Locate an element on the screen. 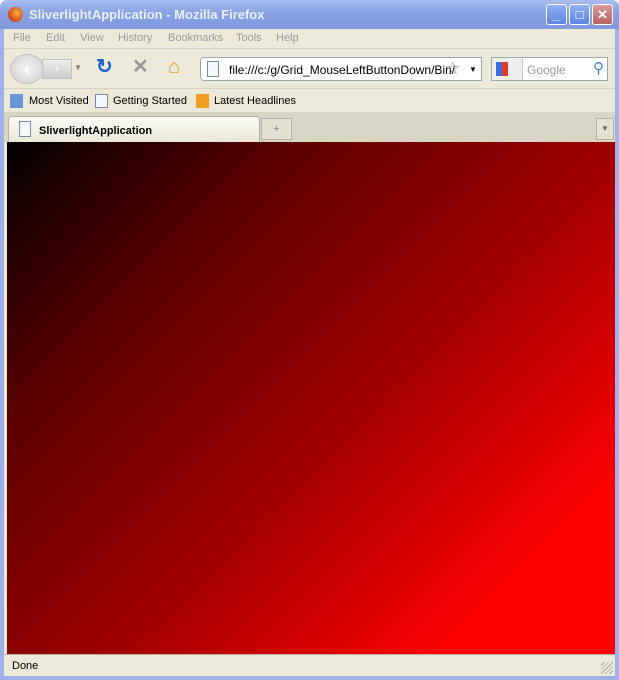 This screenshot has width=619, height=680. search-box: Google ⚲ is located at coordinates (549, 69).